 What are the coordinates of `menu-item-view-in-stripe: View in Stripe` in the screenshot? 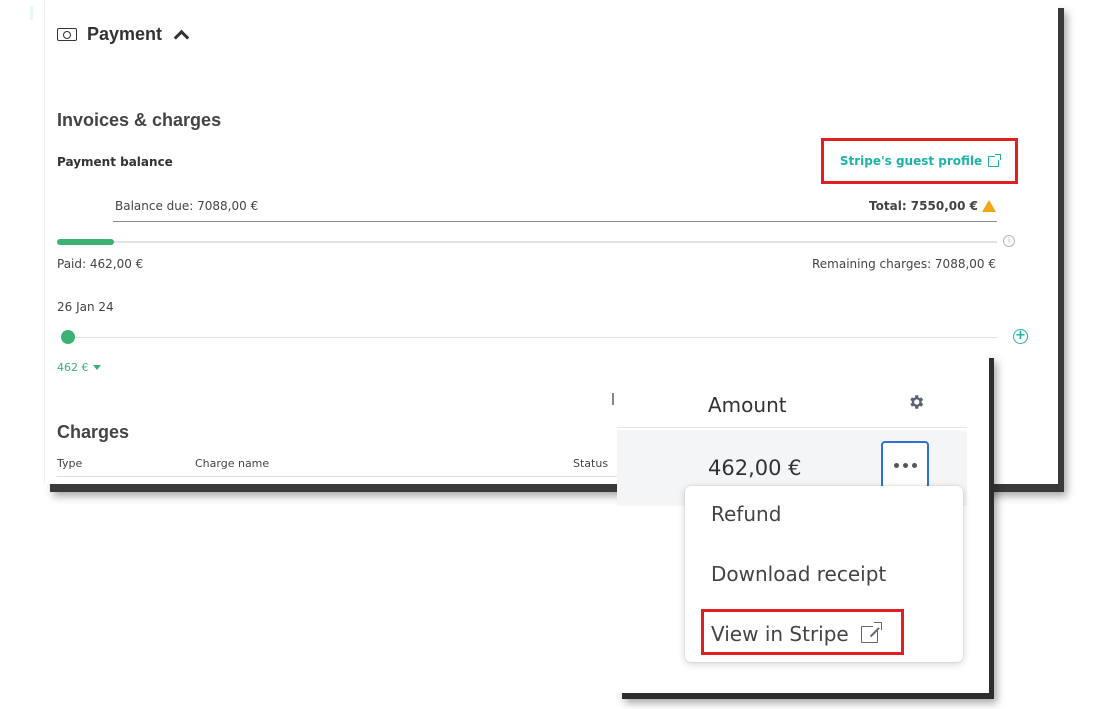 It's located at (797, 633).